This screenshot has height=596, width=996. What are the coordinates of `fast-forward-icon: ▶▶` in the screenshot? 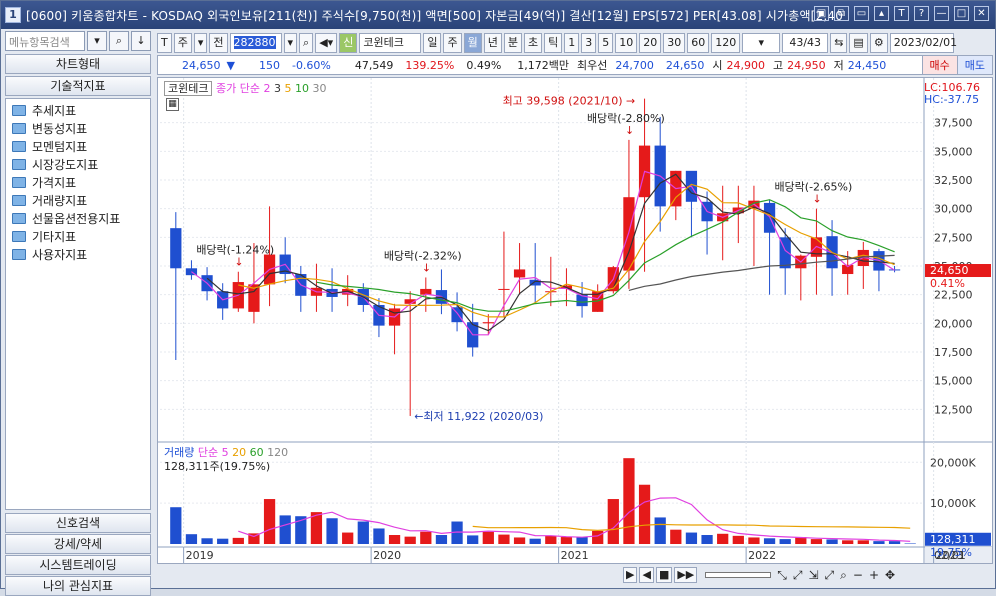 It's located at (686, 575).